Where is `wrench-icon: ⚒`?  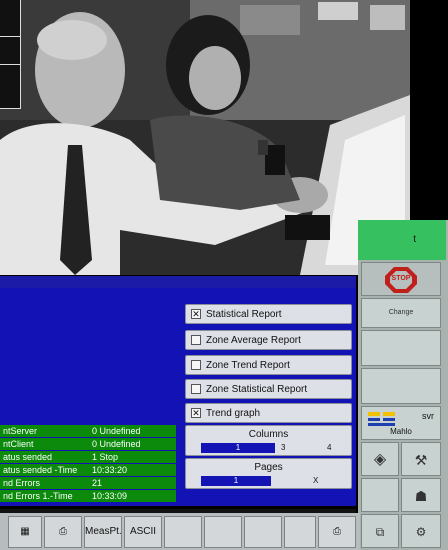 wrench-icon: ⚒ is located at coordinates (421, 460).